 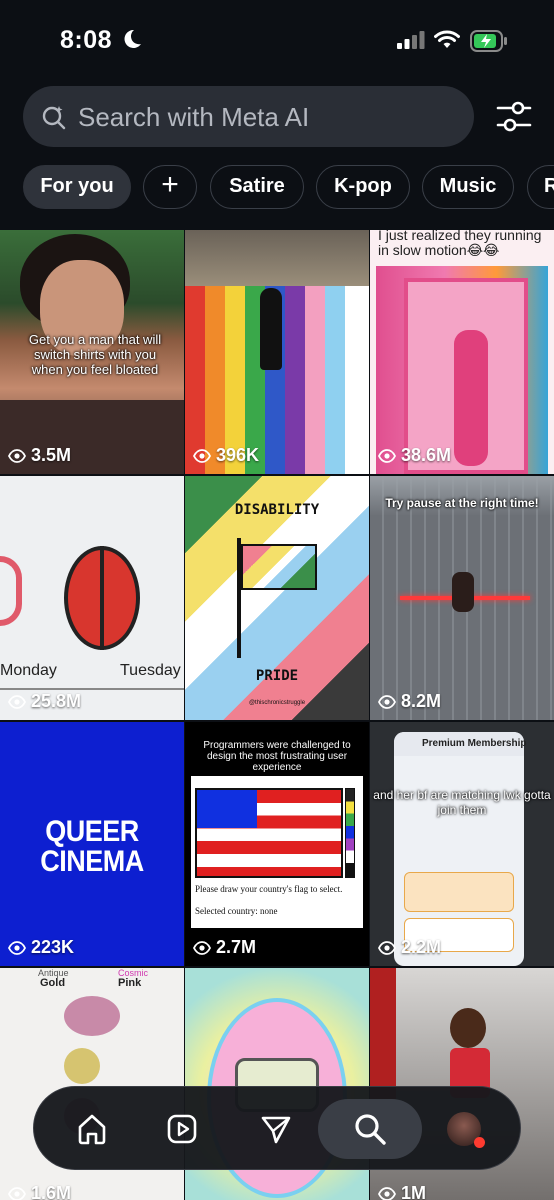 I want to click on chip-music: Music, so click(x=468, y=187).